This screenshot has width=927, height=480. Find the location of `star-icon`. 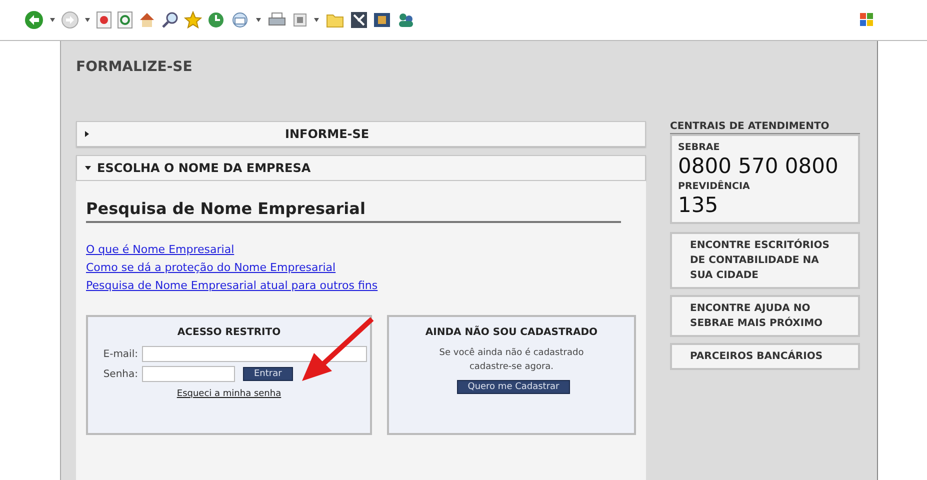

star-icon is located at coordinates (193, 20).